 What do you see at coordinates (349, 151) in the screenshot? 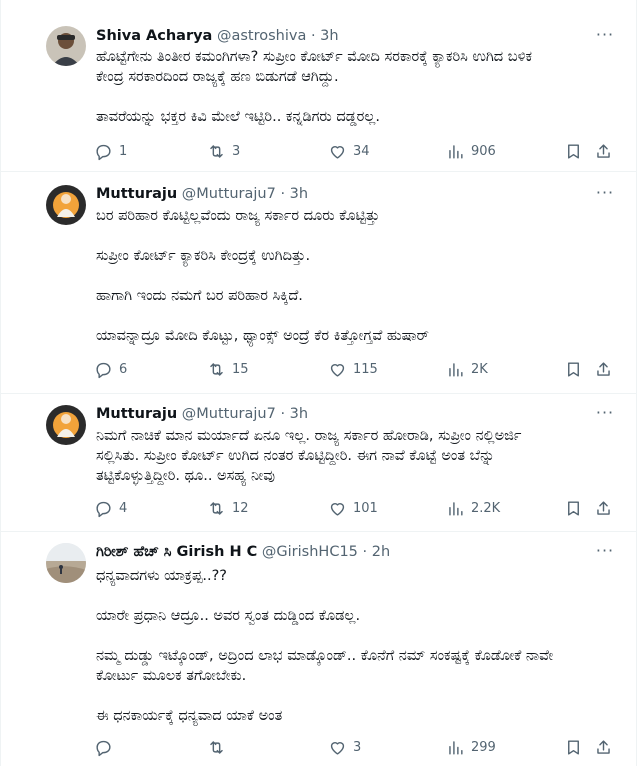
I see `like-button: 34` at bounding box center [349, 151].